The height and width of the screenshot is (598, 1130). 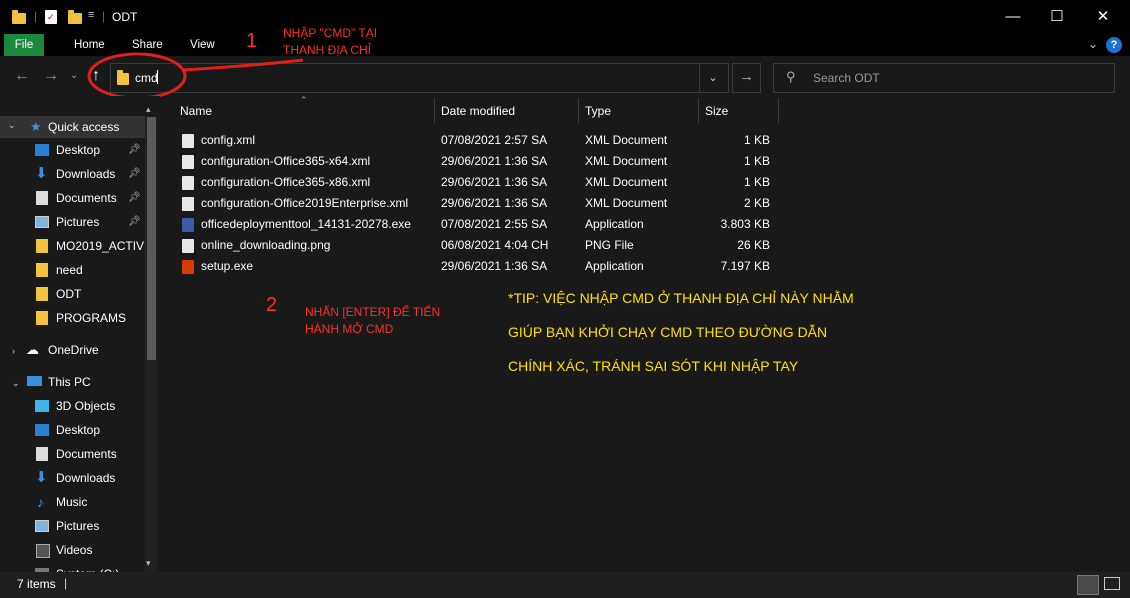 What do you see at coordinates (42, 222) in the screenshot?
I see `pictures-icon` at bounding box center [42, 222].